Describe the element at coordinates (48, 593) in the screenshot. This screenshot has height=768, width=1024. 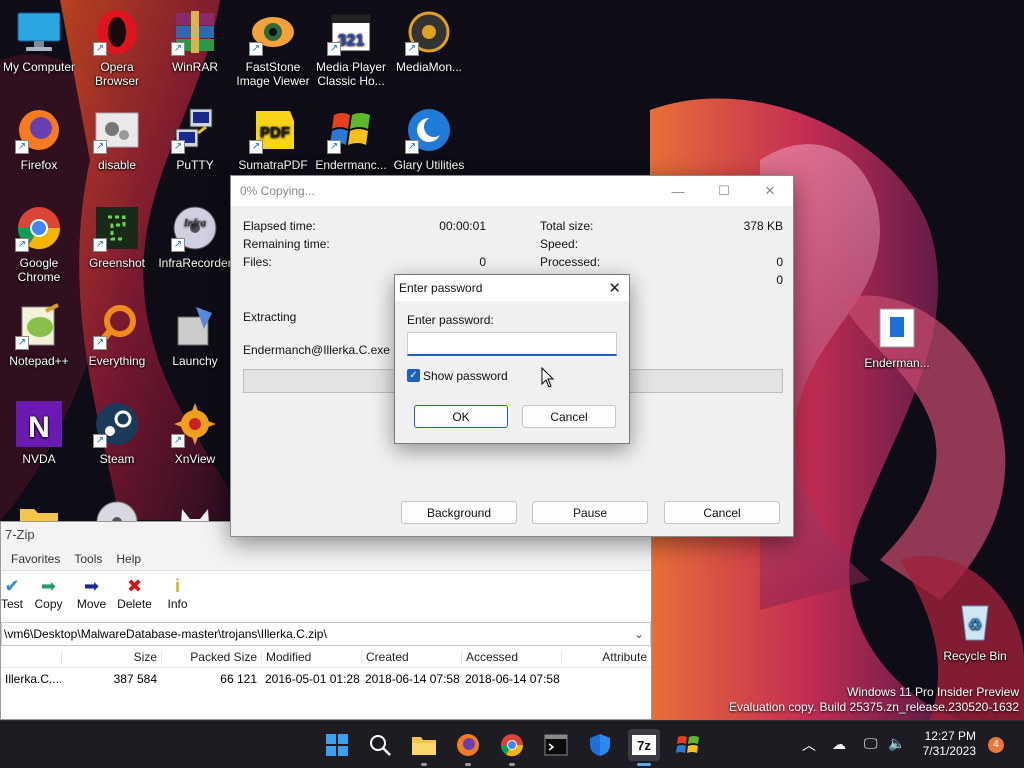
I see `copy-button: ➡ Copy` at that location.